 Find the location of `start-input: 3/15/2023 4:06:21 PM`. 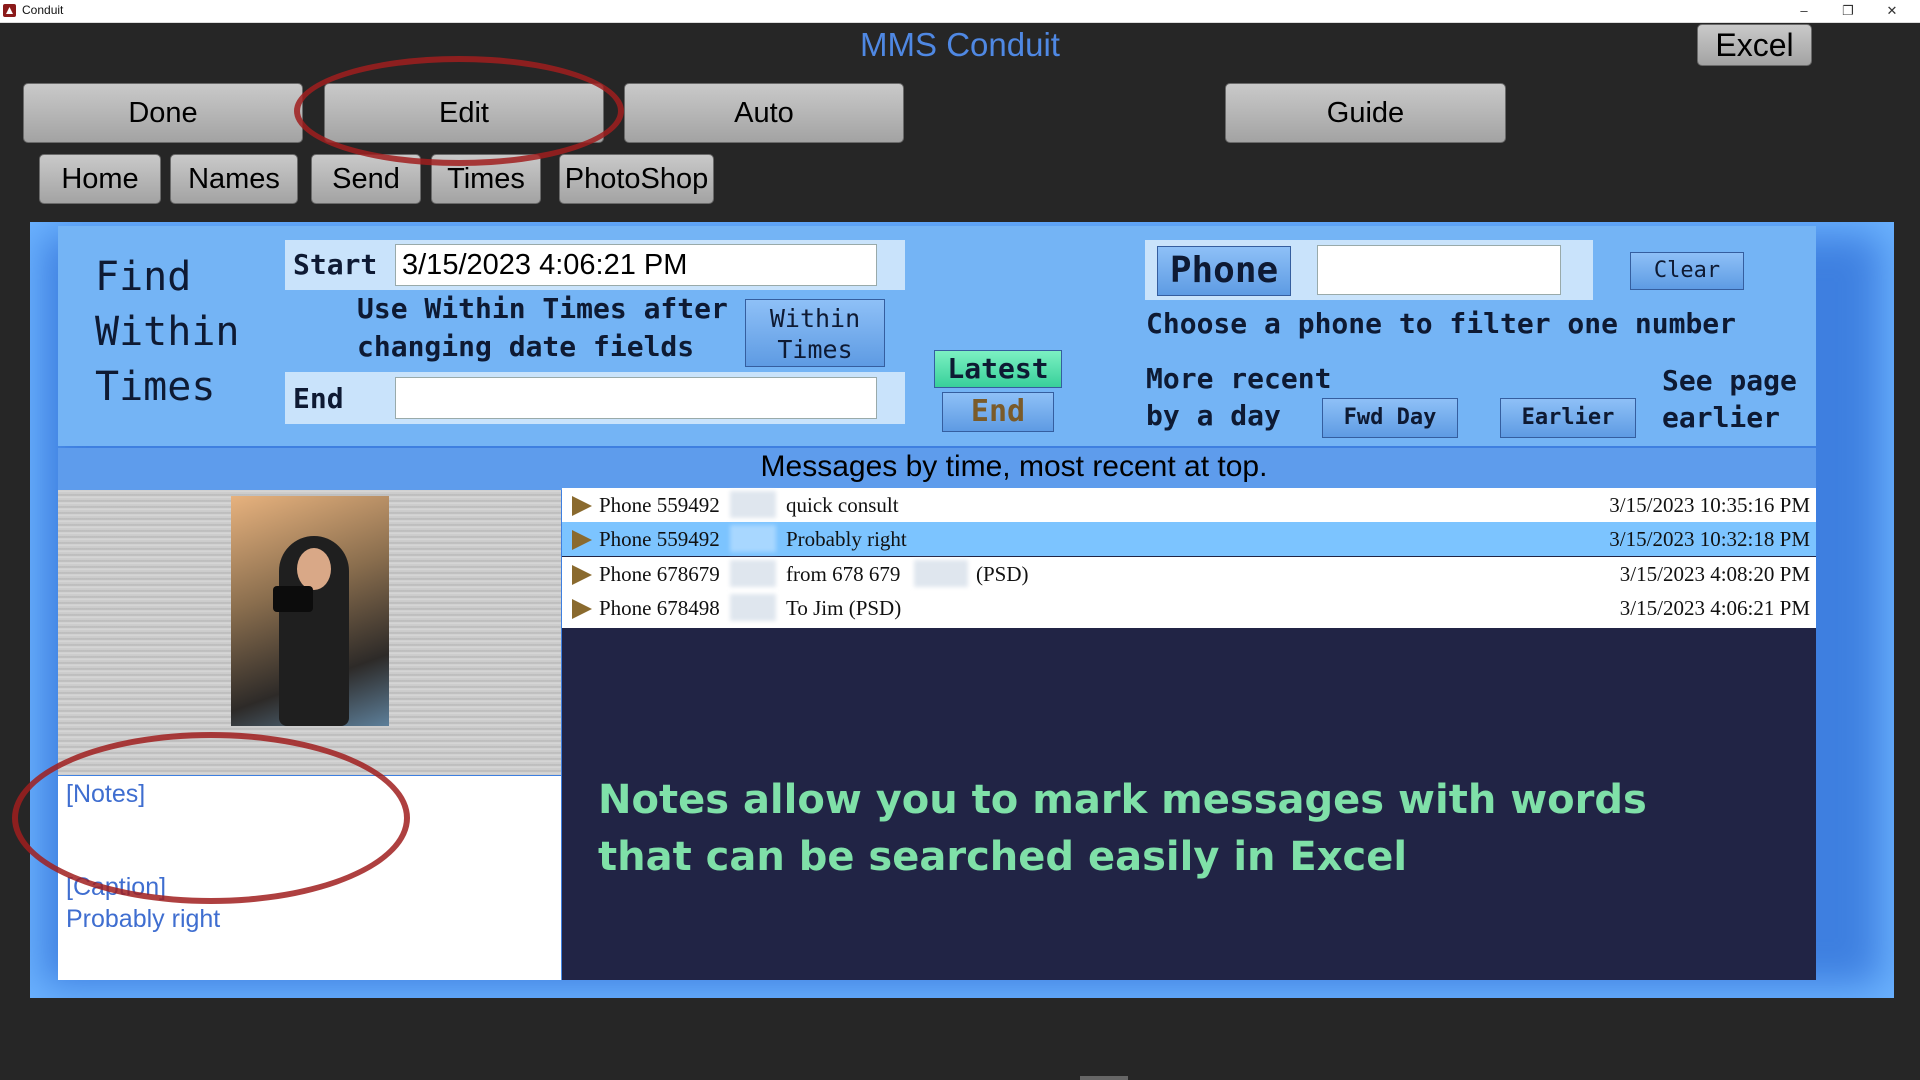

start-input: 3/15/2023 4:06:21 PM is located at coordinates (636, 265).